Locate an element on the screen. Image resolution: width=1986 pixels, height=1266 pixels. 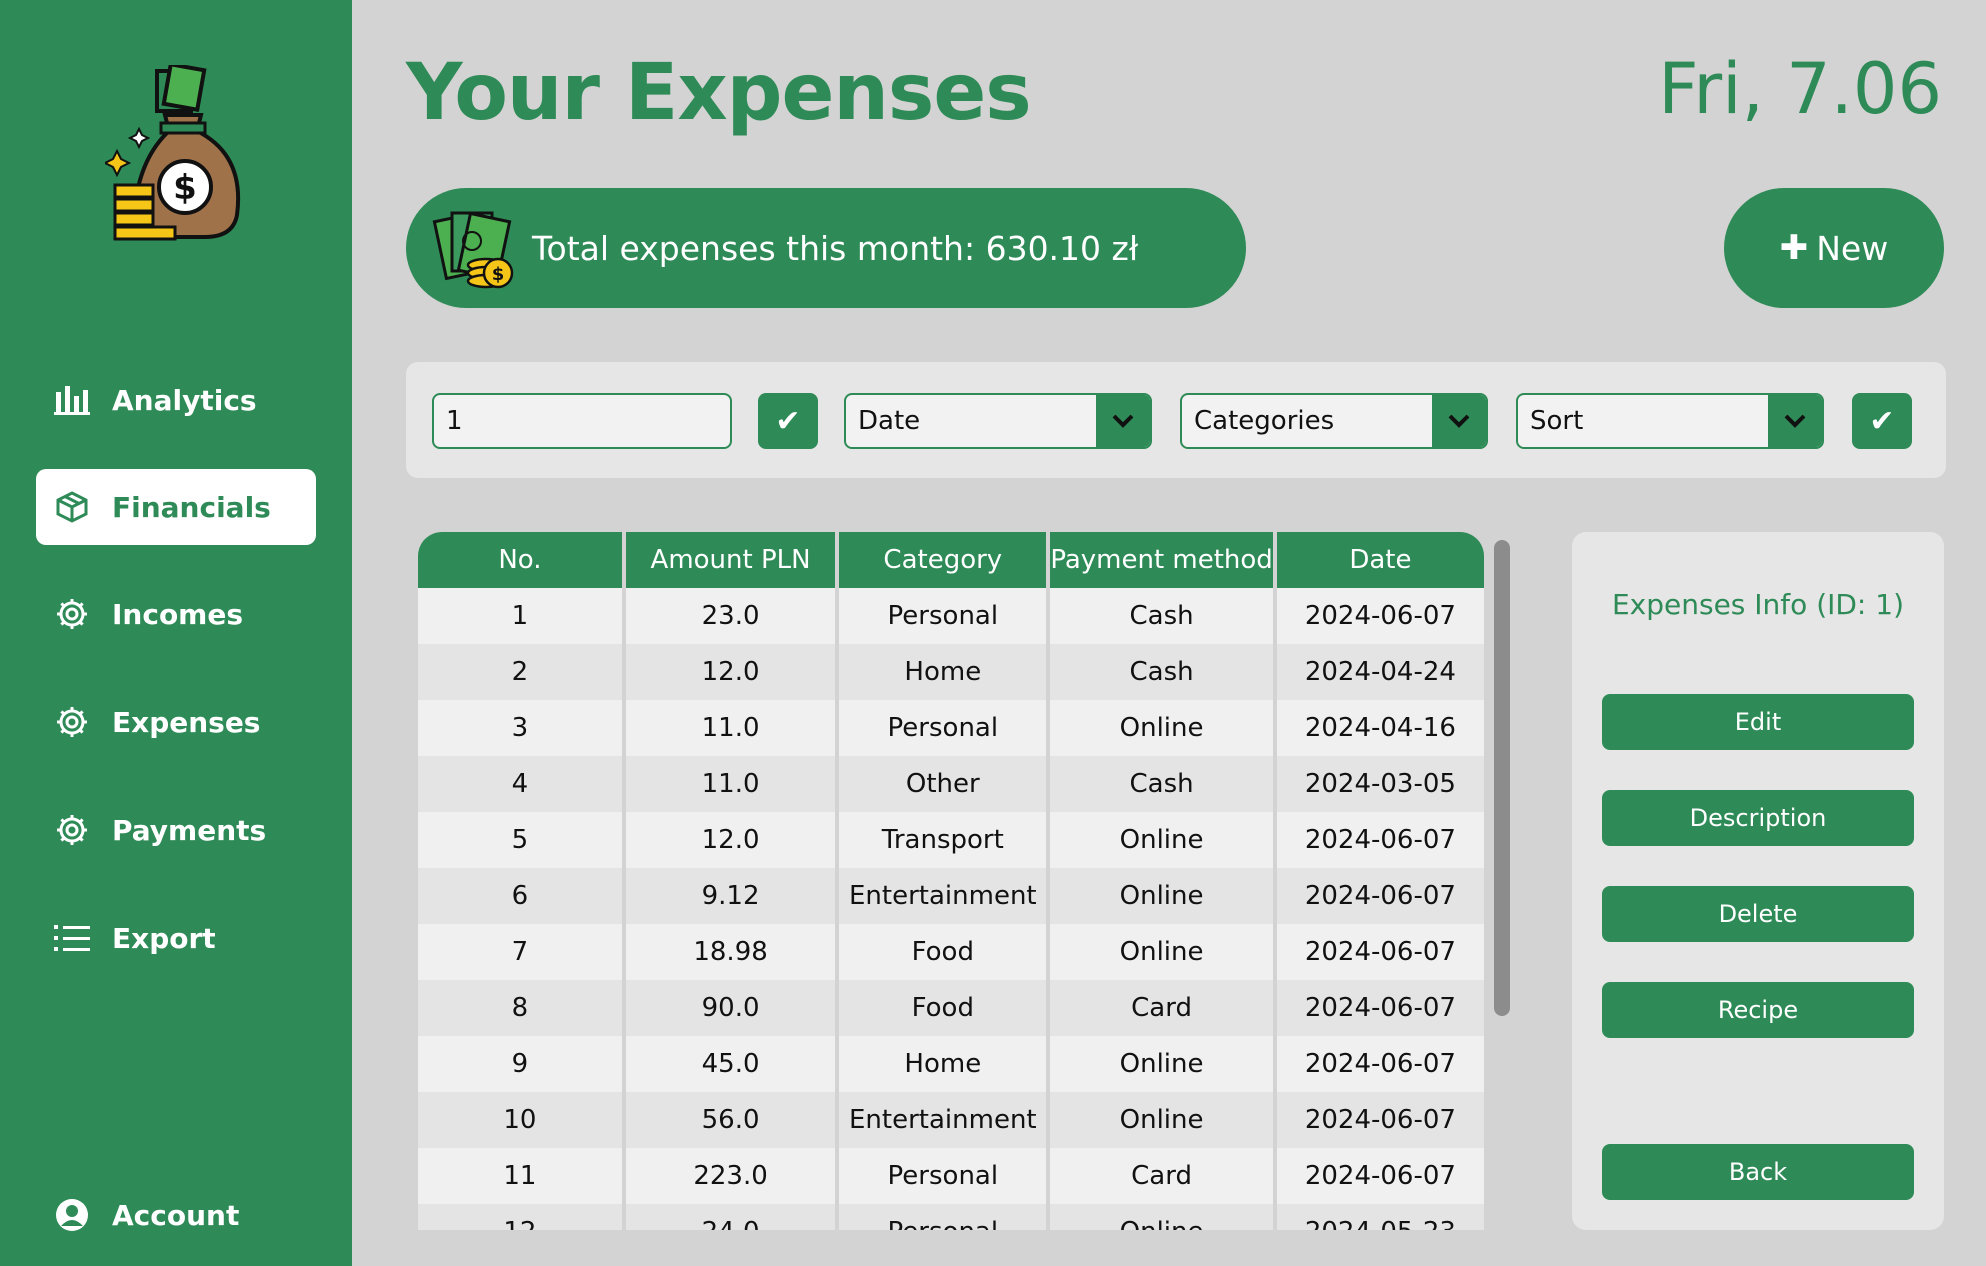
sidebar-item-label: Financials is located at coordinates (191, 507).